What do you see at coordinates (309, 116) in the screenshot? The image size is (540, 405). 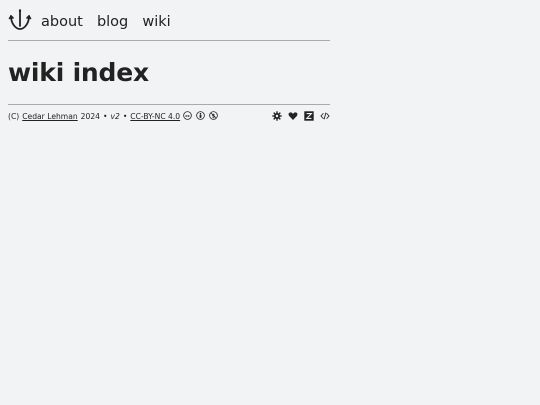 I see `zotero-icon` at bounding box center [309, 116].